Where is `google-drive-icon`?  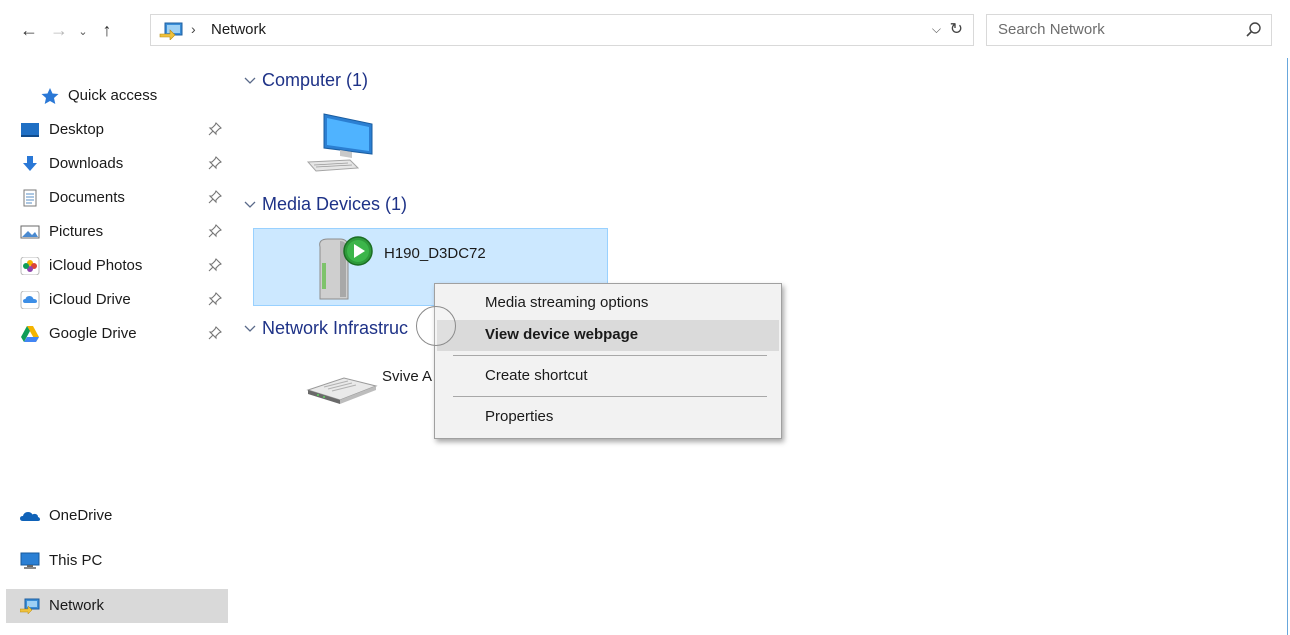
google-drive-icon is located at coordinates (30, 334).